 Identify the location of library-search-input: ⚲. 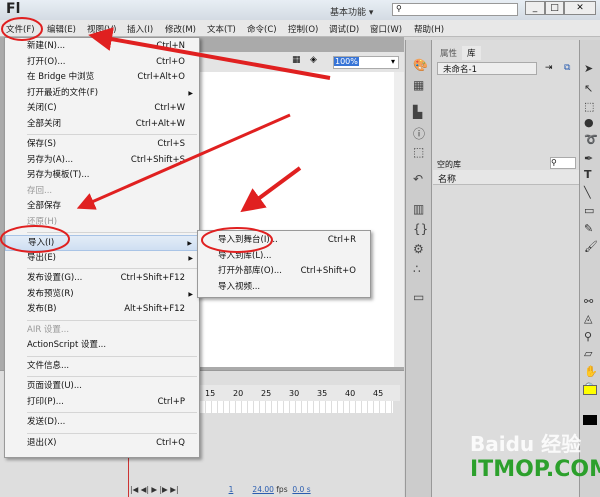
(563, 163).